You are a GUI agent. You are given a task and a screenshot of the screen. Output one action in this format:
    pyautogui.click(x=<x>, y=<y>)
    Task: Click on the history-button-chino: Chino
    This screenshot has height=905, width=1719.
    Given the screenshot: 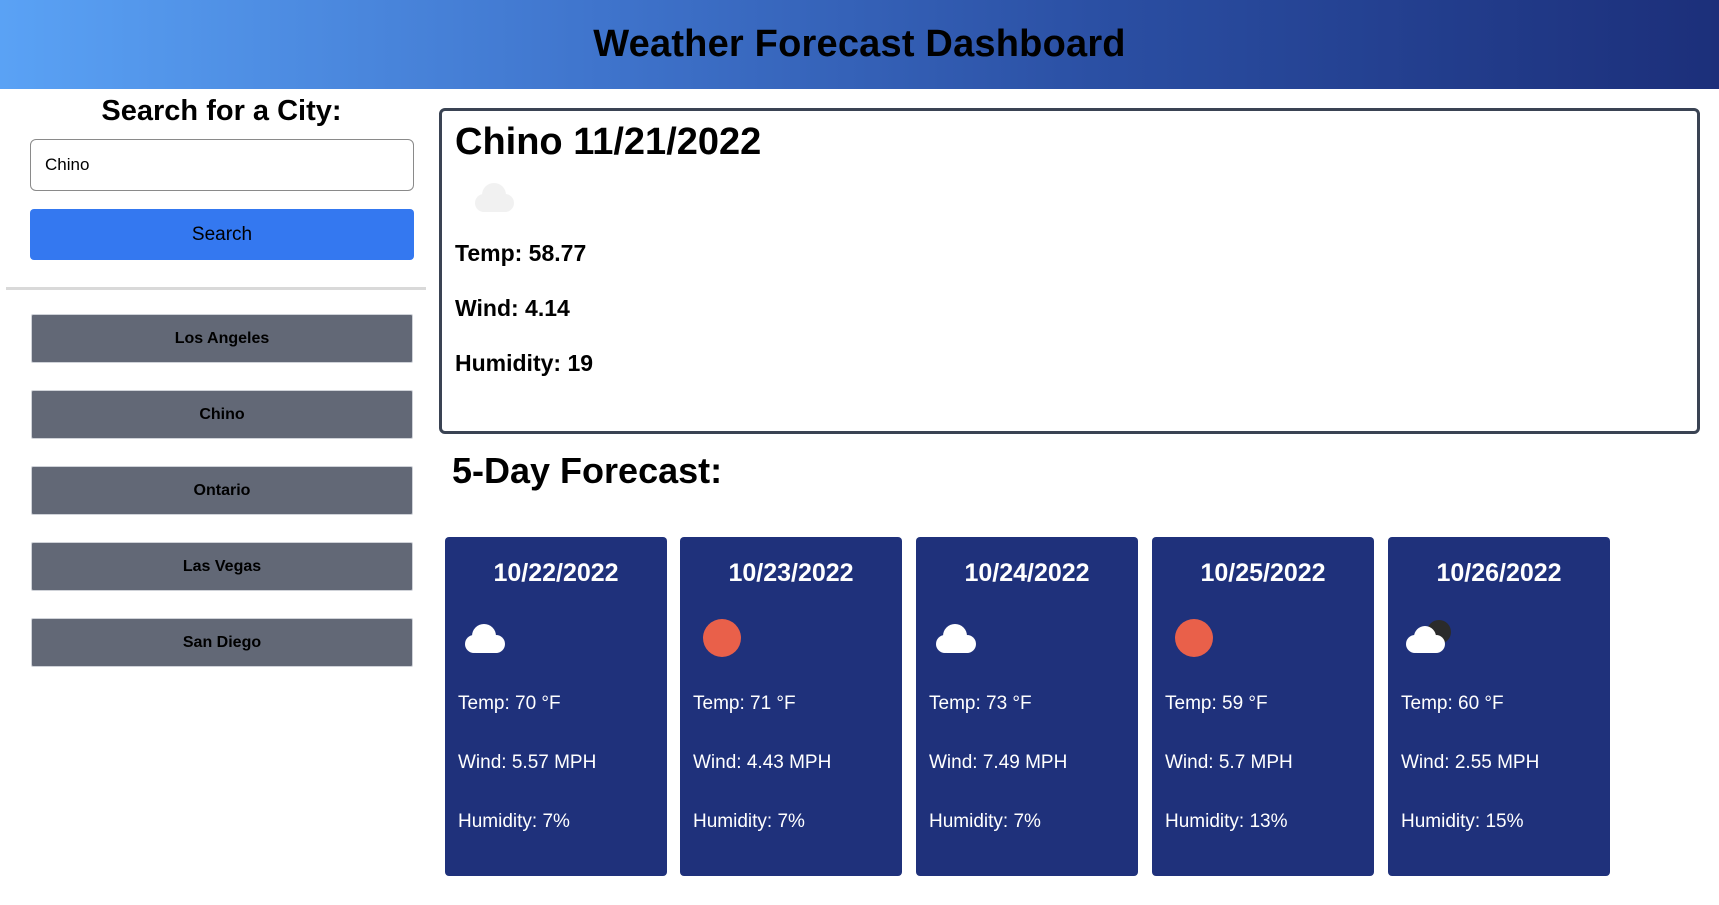 What is the action you would take?
    pyautogui.click(x=222, y=414)
    